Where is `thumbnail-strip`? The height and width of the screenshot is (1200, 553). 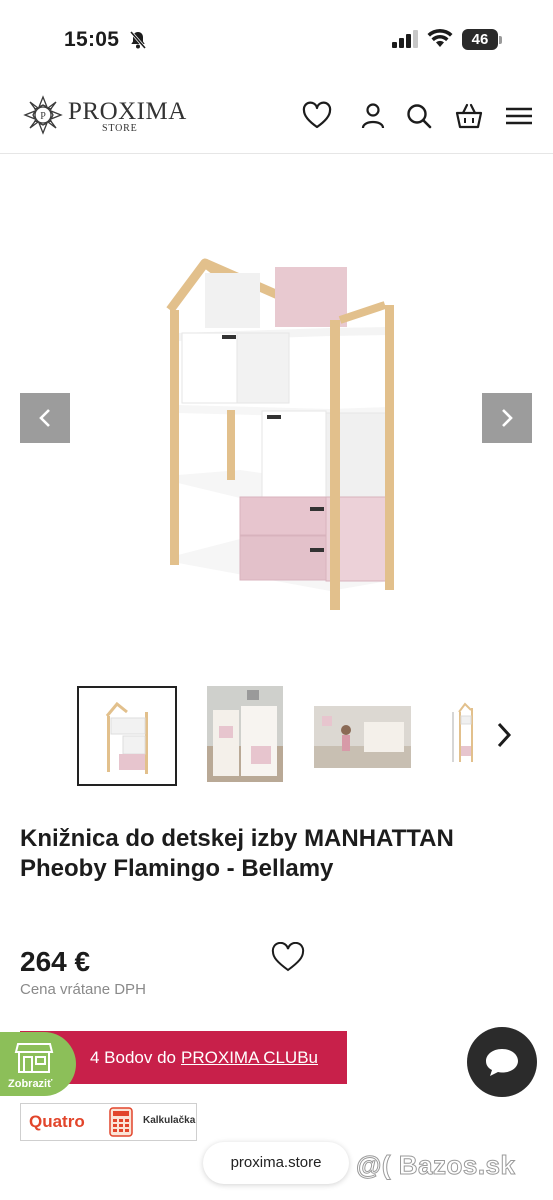 thumbnail-strip is located at coordinates (276, 737).